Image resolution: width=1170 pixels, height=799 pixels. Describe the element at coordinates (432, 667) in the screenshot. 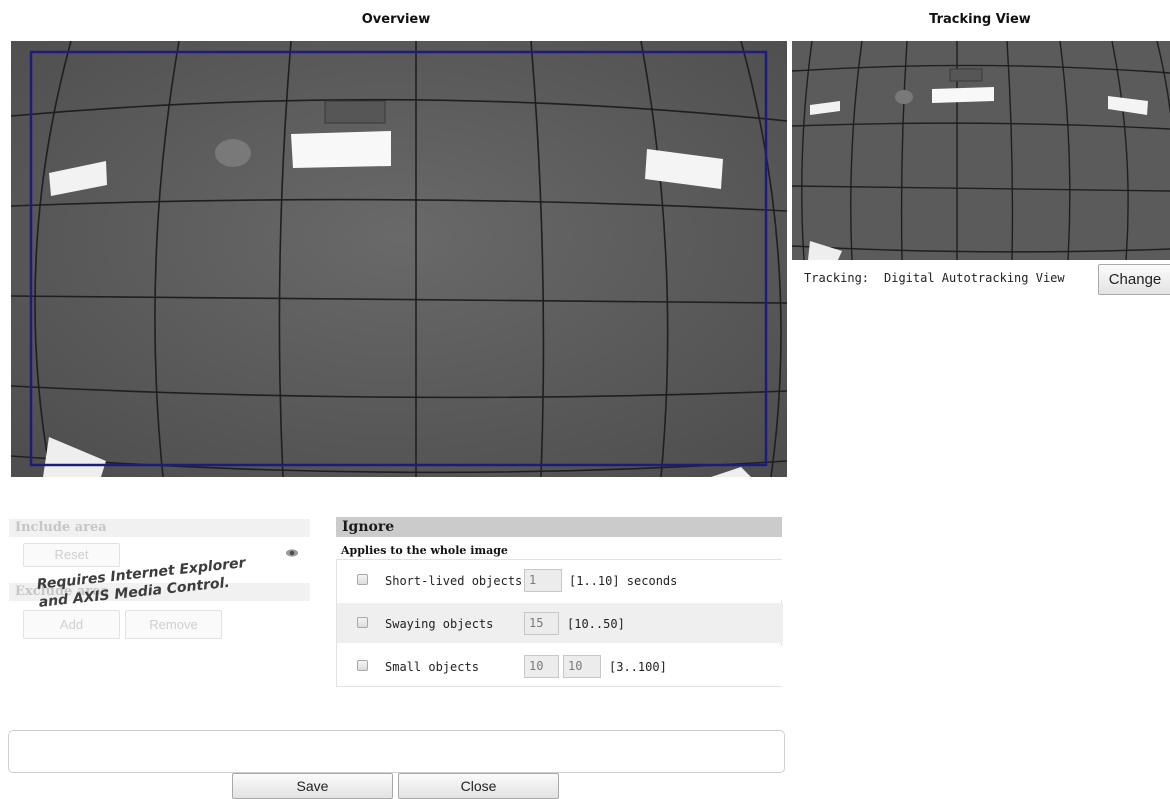

I see `small-objects-label: Small objects` at that location.